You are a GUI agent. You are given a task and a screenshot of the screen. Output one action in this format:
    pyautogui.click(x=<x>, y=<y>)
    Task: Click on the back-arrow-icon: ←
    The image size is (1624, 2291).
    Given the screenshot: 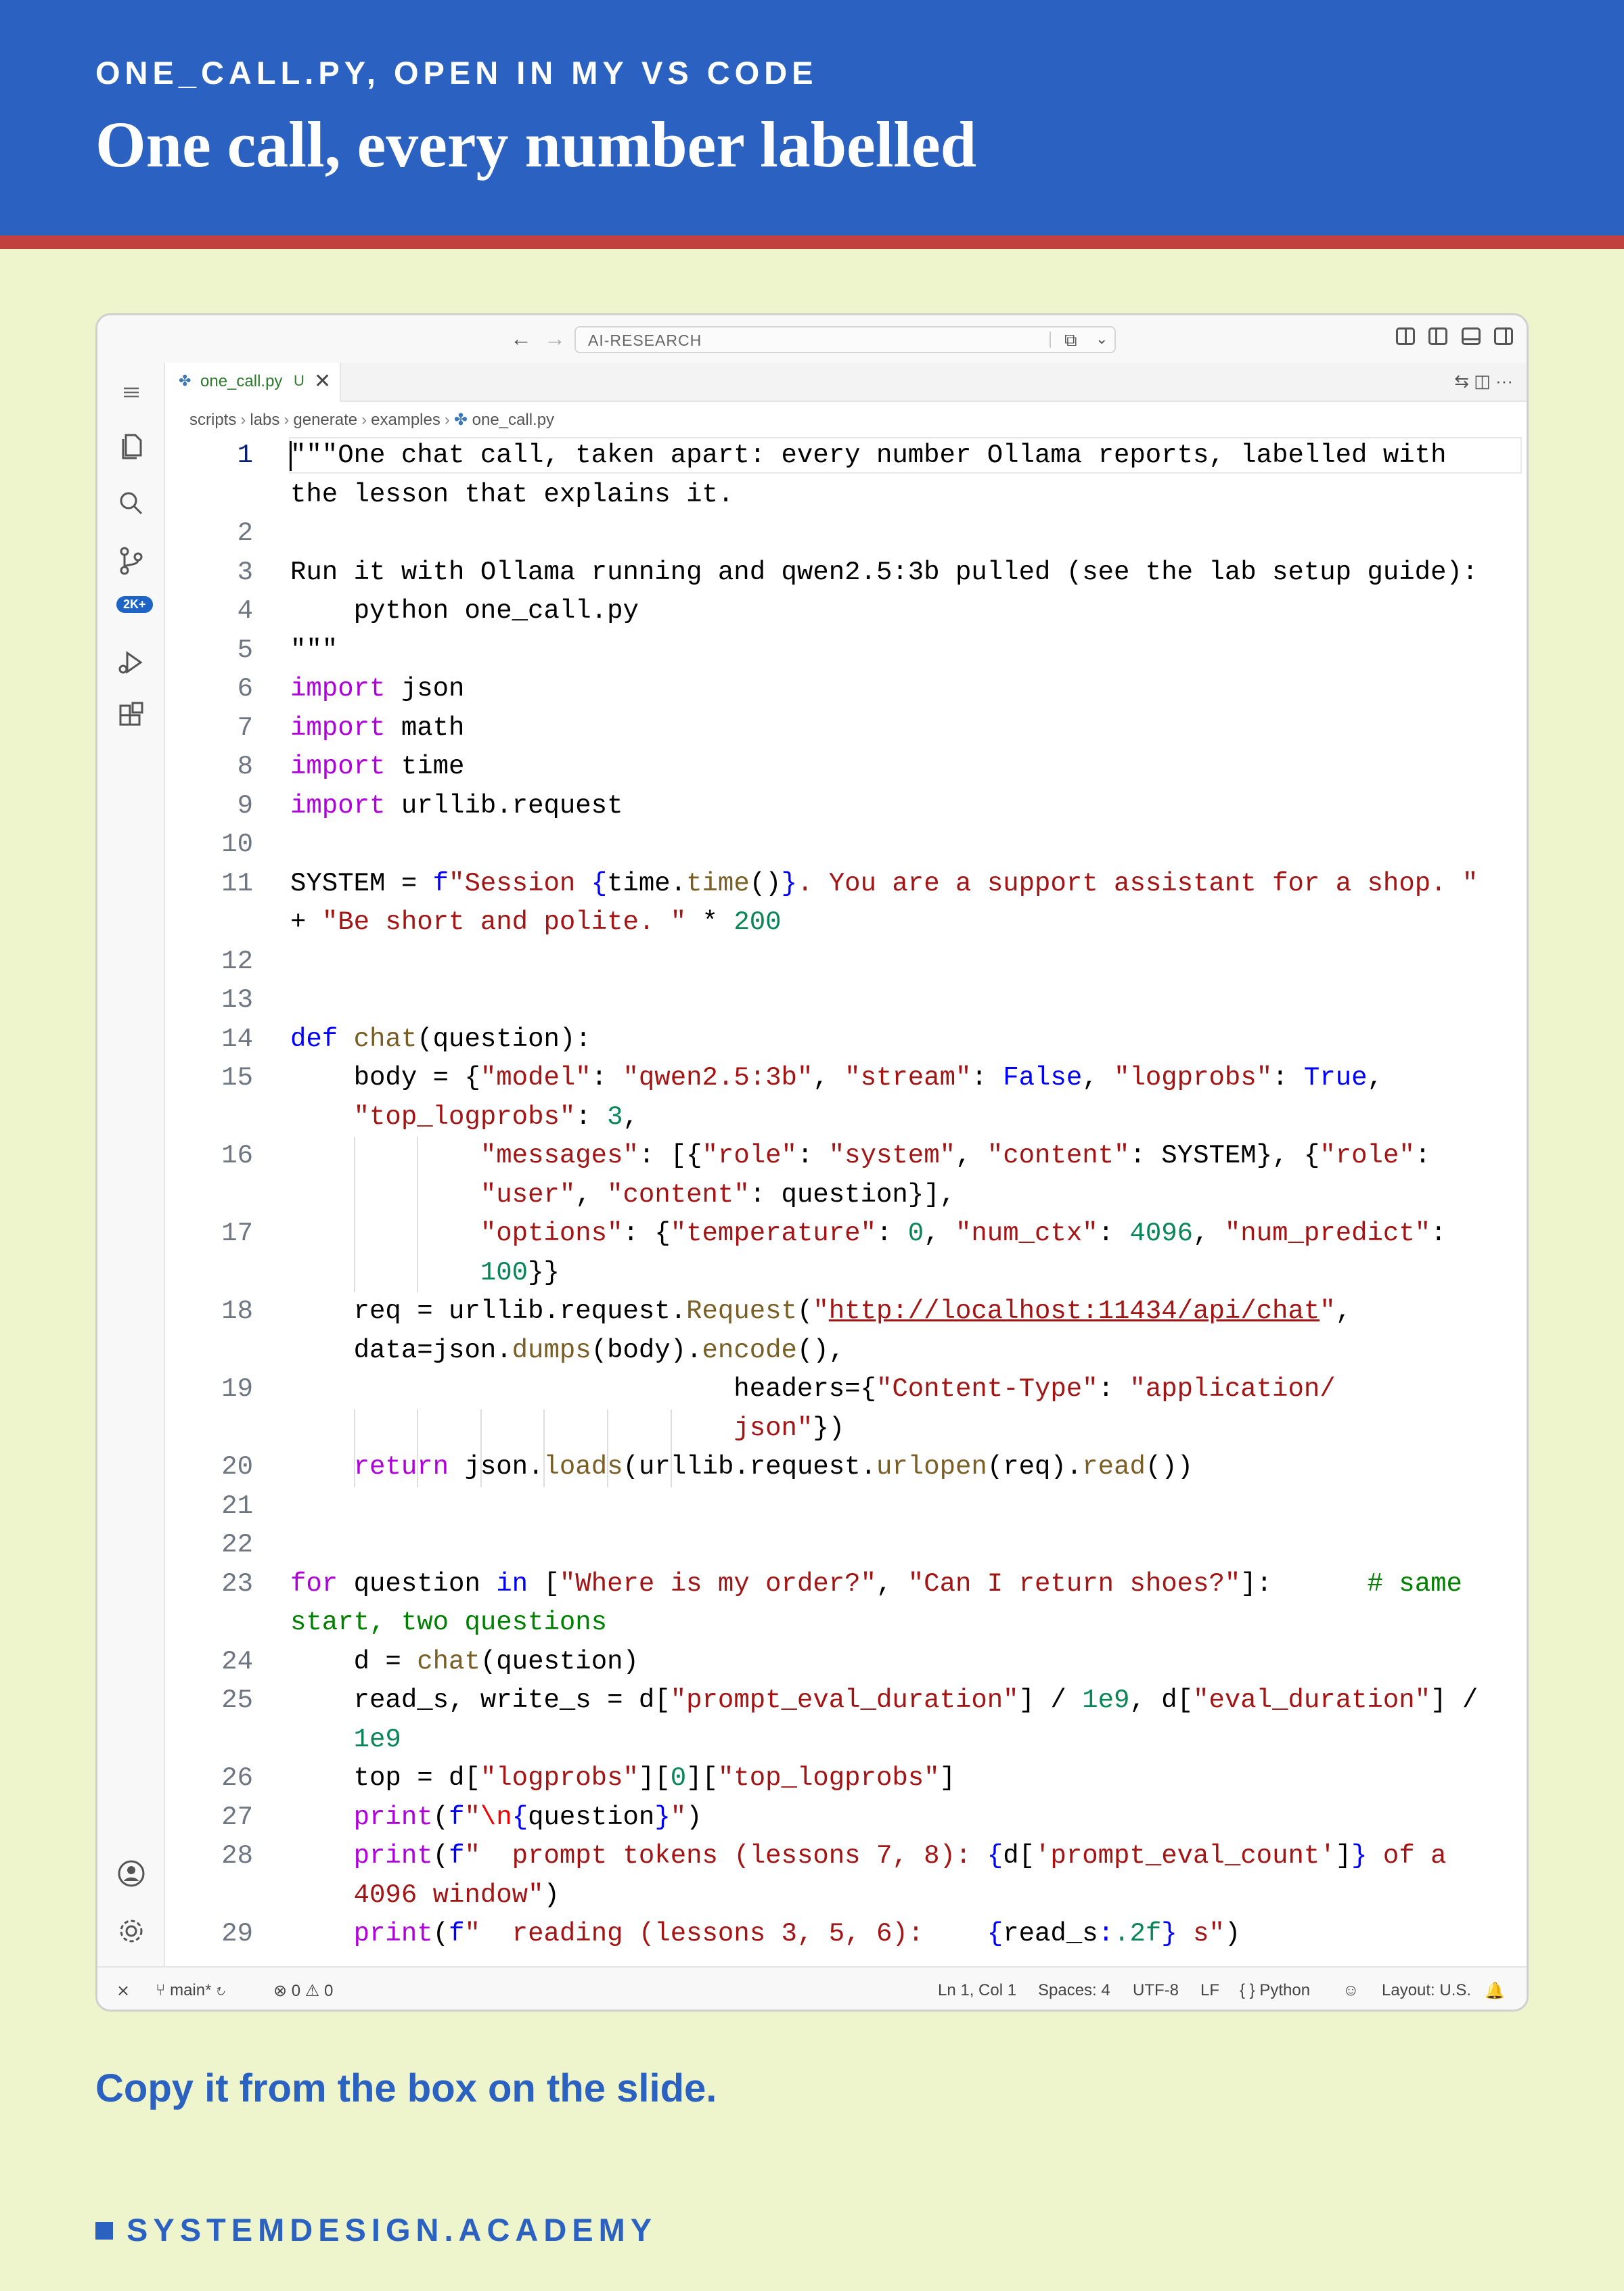 What is the action you would take?
    pyautogui.click(x=521, y=338)
    